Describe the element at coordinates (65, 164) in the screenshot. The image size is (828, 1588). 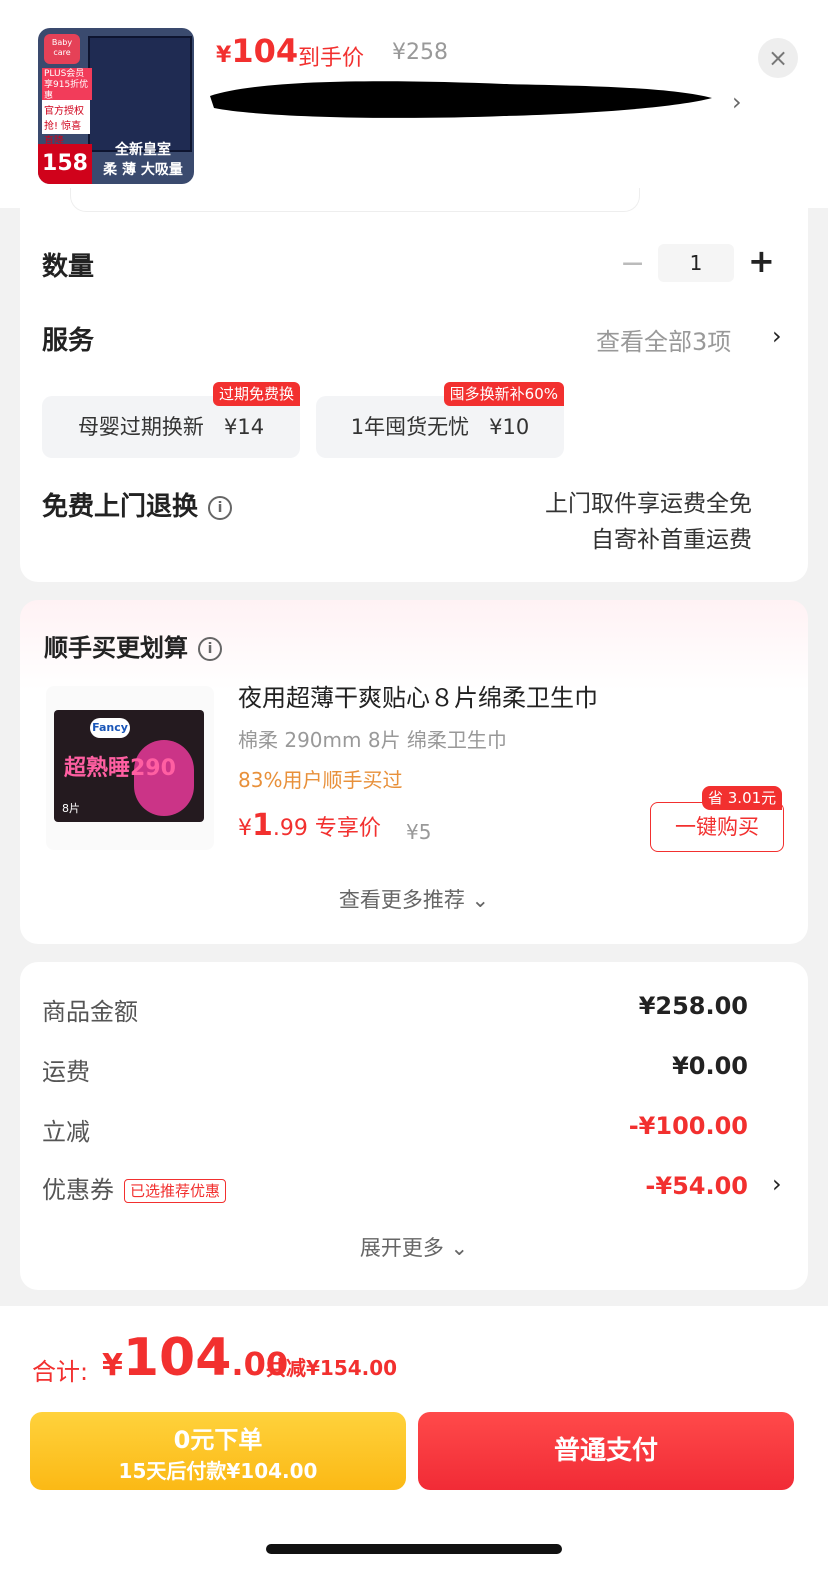
I see `thumb-price: 158` at that location.